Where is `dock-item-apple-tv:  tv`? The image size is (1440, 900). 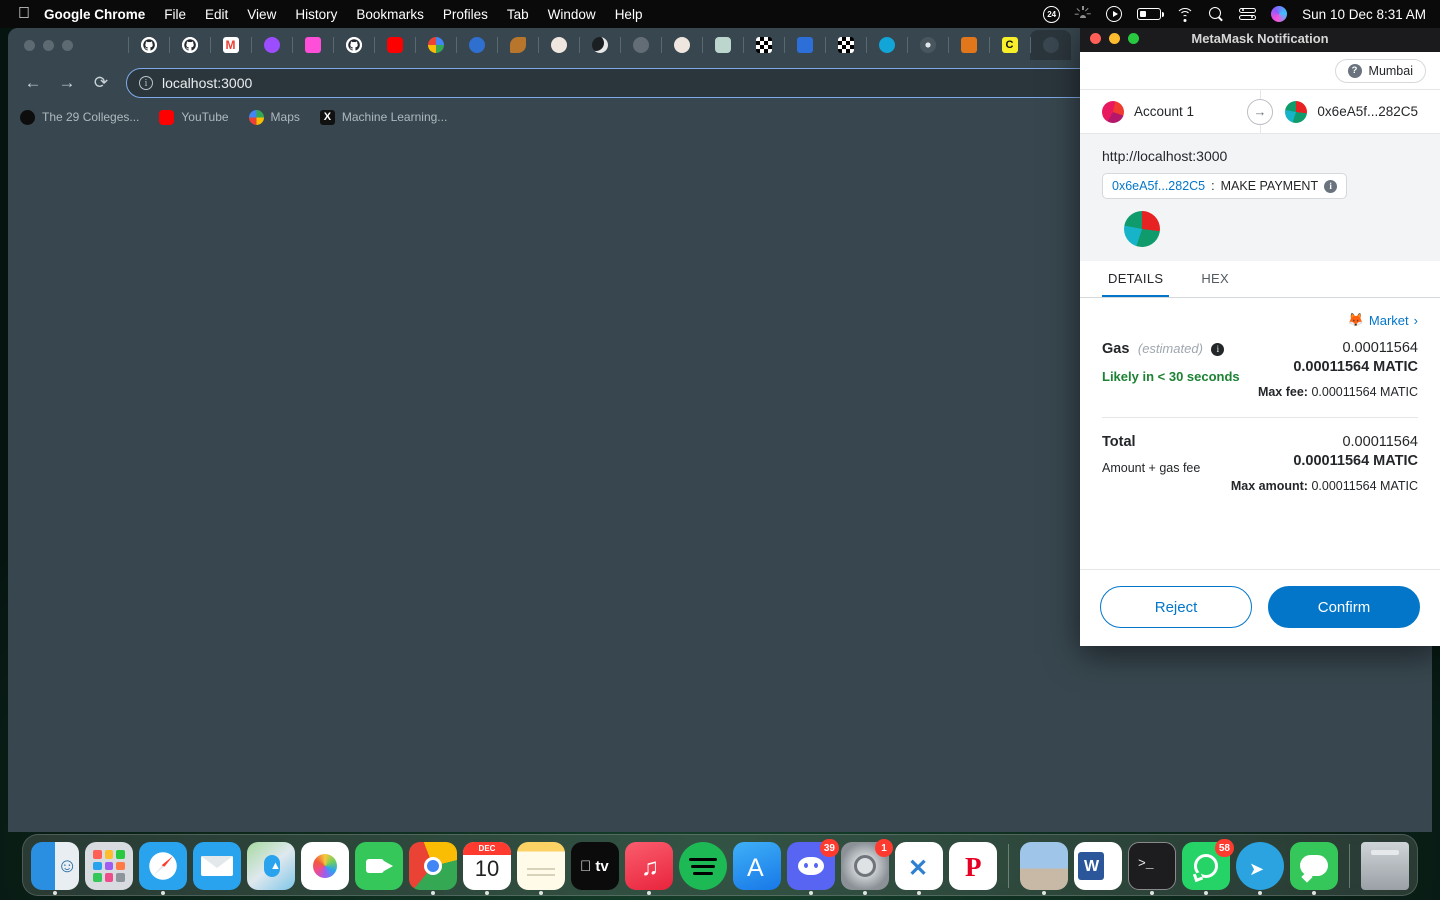 dock-item-apple-tv:  tv is located at coordinates (595, 866).